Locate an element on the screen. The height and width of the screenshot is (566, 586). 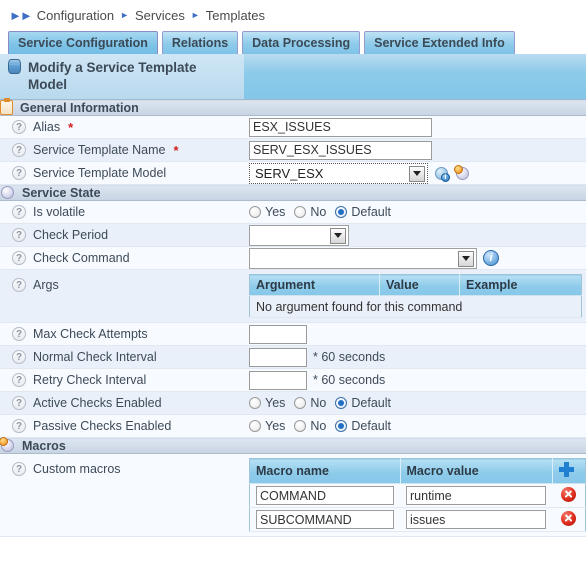
normal-check-interval-input is located at coordinates (278, 357).